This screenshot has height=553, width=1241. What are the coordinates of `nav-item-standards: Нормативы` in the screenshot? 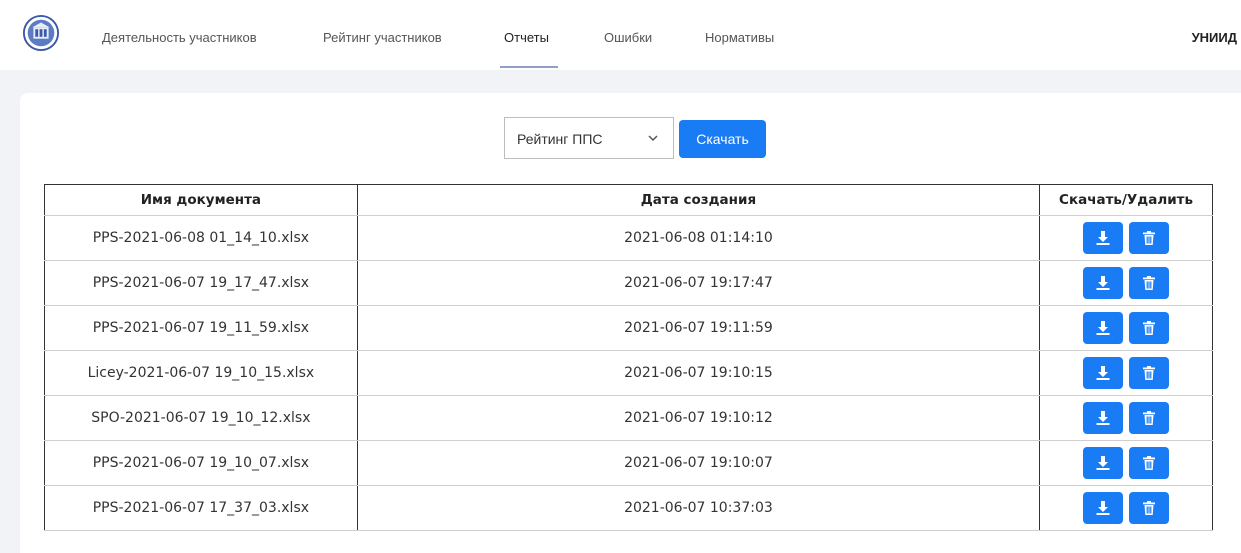 It's located at (739, 50).